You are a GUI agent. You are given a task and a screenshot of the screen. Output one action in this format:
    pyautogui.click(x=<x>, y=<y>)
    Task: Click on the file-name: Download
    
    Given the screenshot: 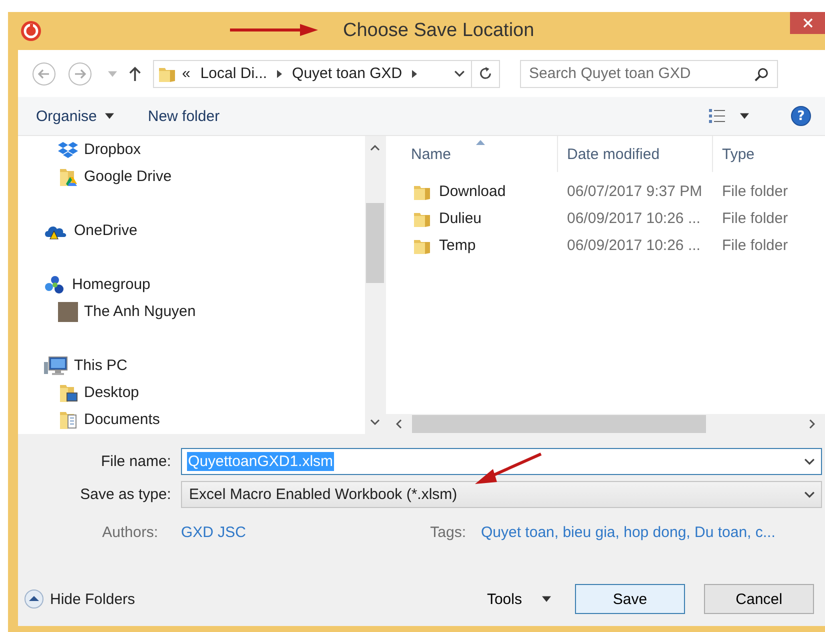 What is the action you would take?
    pyautogui.click(x=472, y=191)
    